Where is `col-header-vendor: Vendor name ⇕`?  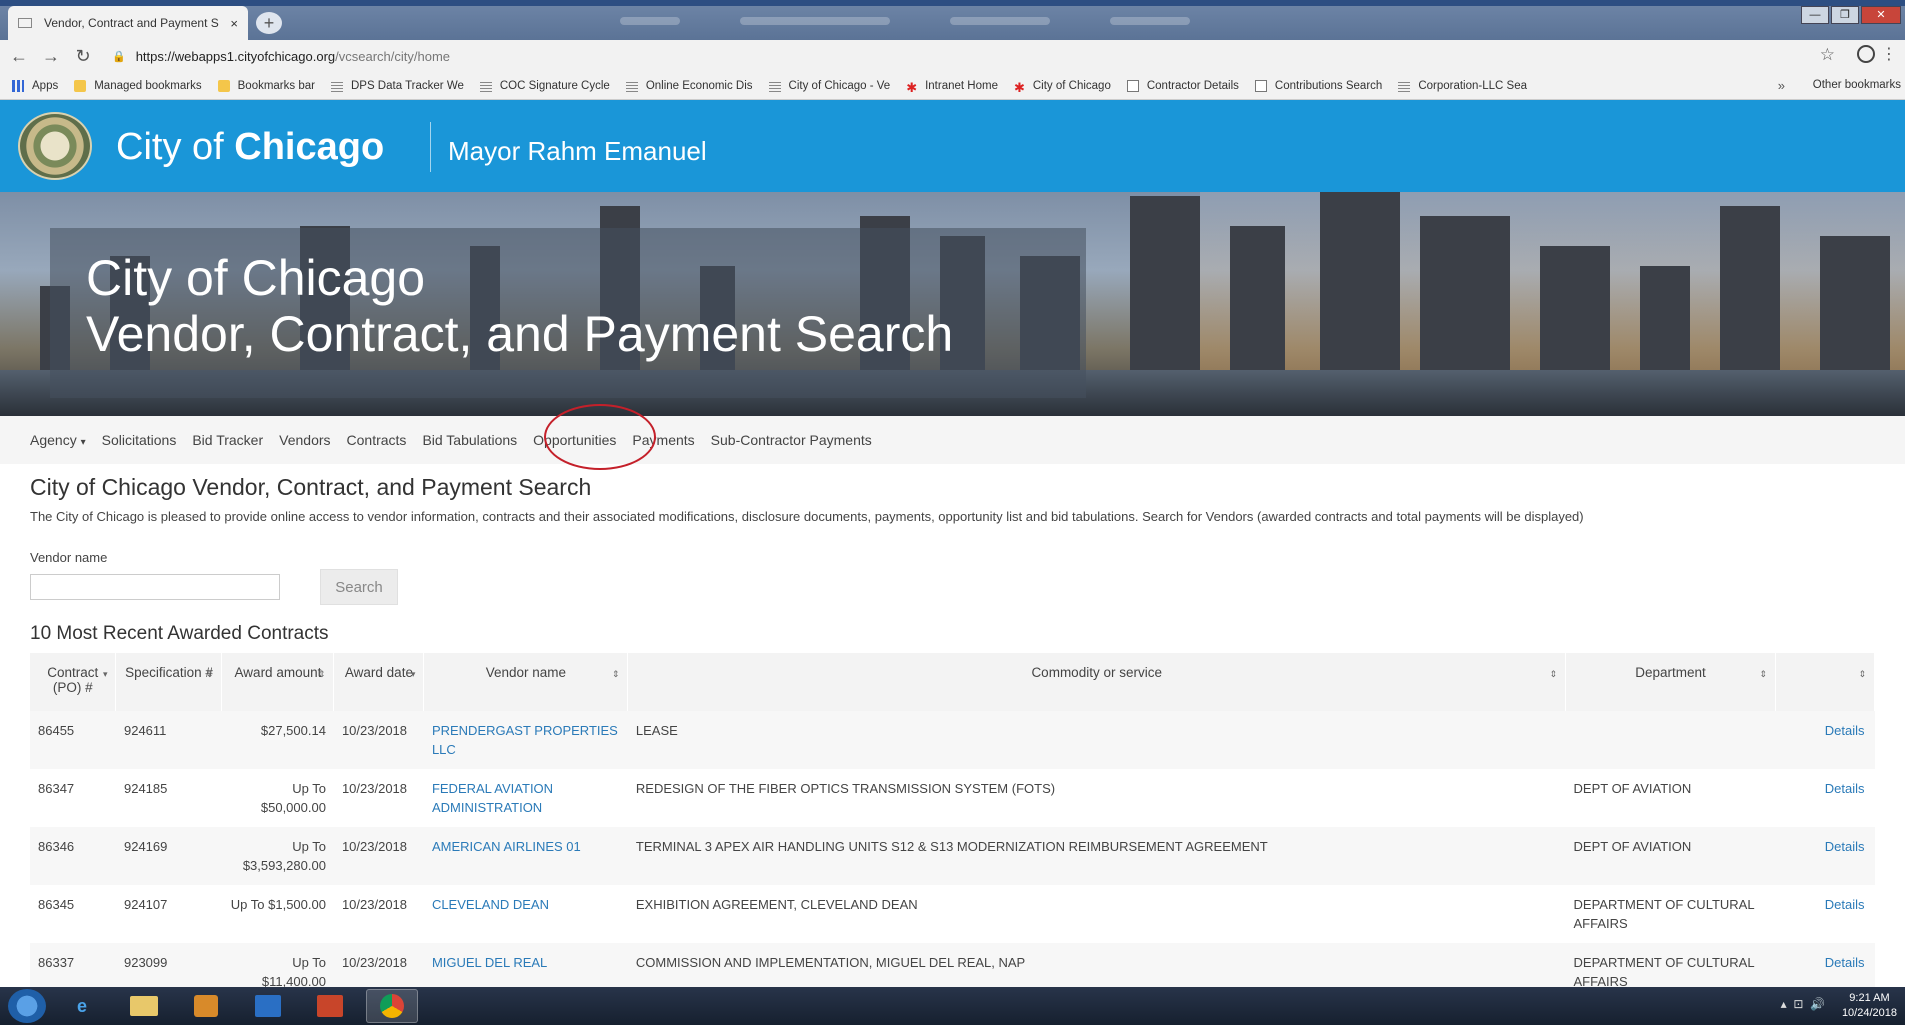
col-header-vendor: Vendor name ⇕ is located at coordinates (526, 682).